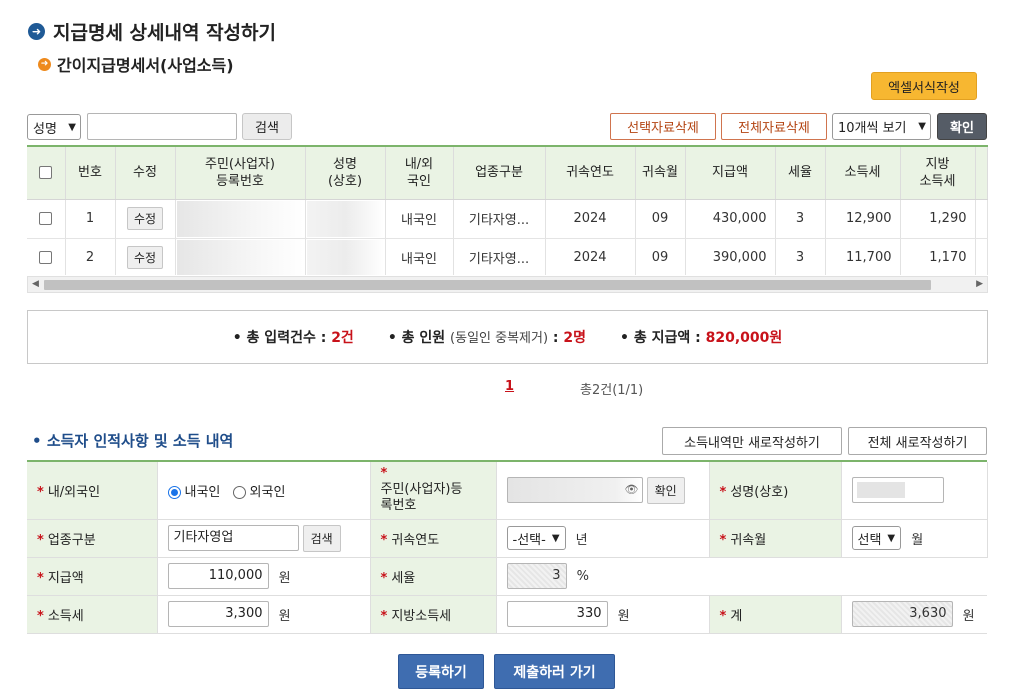 Image resolution: width=1024 pixels, height=698 pixels. I want to click on amount-label: 지급액, so click(65, 578).